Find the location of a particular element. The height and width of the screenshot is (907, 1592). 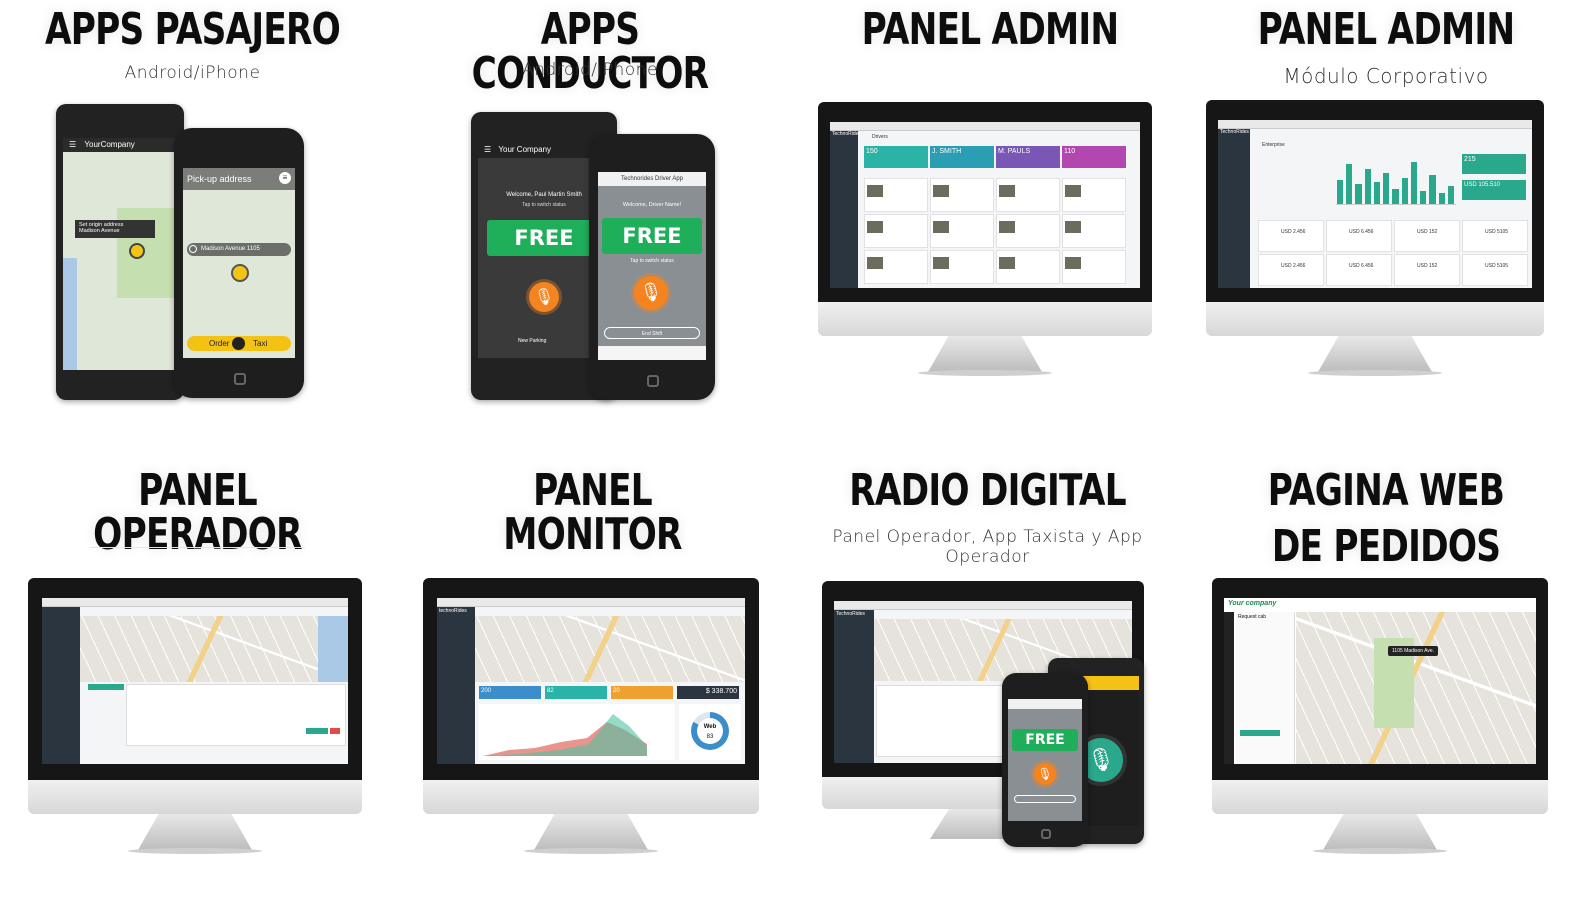

tap-hint: Tap to switch status is located at coordinates (652, 261).